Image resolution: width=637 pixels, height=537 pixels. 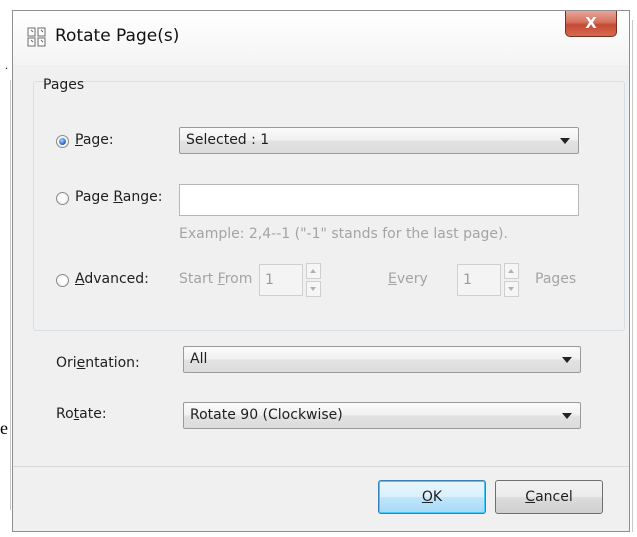 I want to click on pages-unit-label: Pages, so click(x=556, y=279).